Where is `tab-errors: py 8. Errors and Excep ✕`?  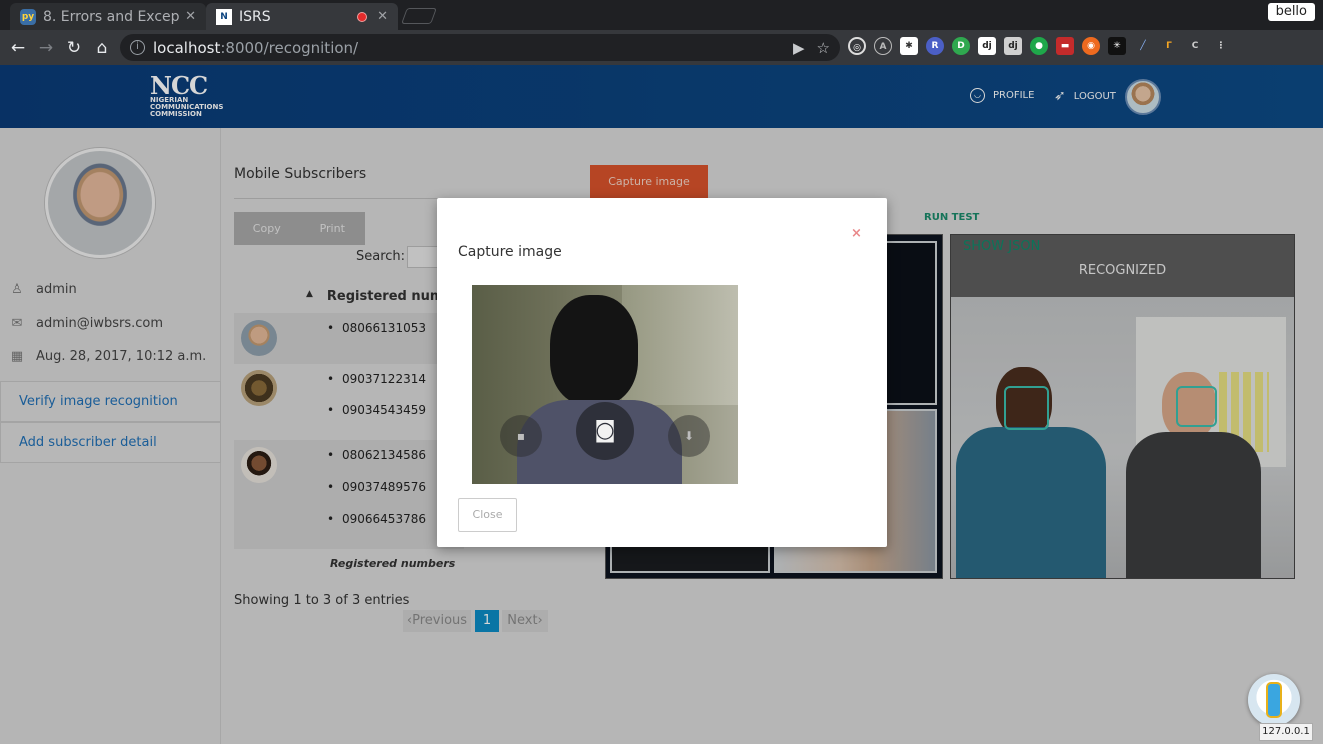
tab-errors: py 8. Errors and Excep ✕ is located at coordinates (108, 16).